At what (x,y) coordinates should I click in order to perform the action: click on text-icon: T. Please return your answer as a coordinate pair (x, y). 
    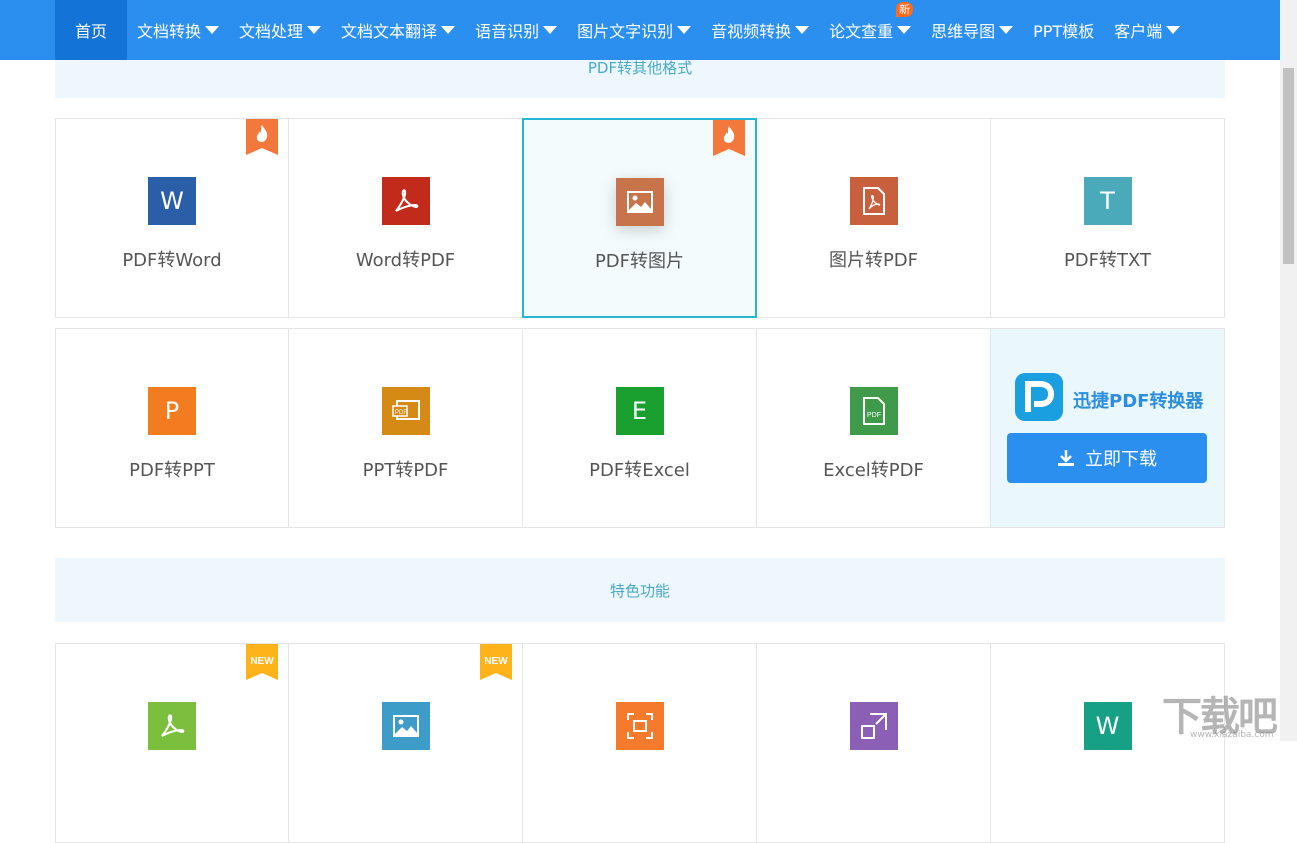
    Looking at the image, I should click on (1108, 201).